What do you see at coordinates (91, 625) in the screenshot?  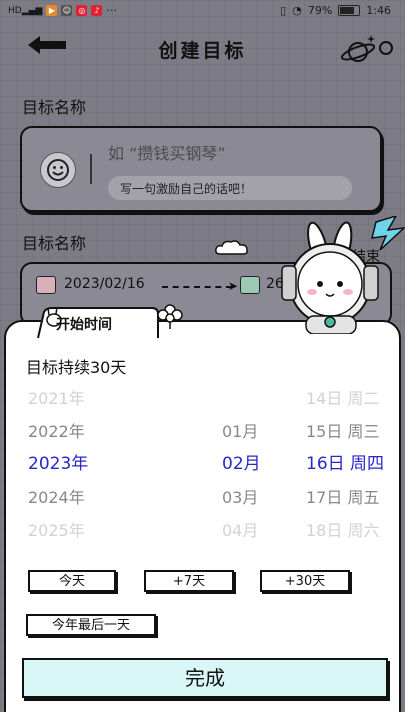 I see `year-end-button: 今年最后一天` at bounding box center [91, 625].